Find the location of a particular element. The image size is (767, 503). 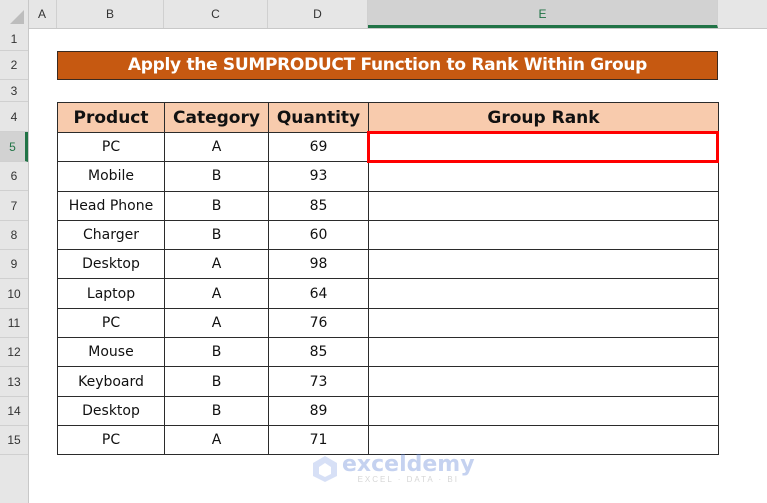

row-header-13: 13 is located at coordinates (14, 382).